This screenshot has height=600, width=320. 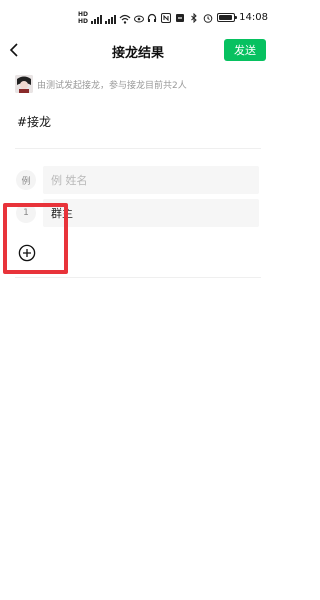 I want to click on sim1: HD HD, so click(x=83, y=18).